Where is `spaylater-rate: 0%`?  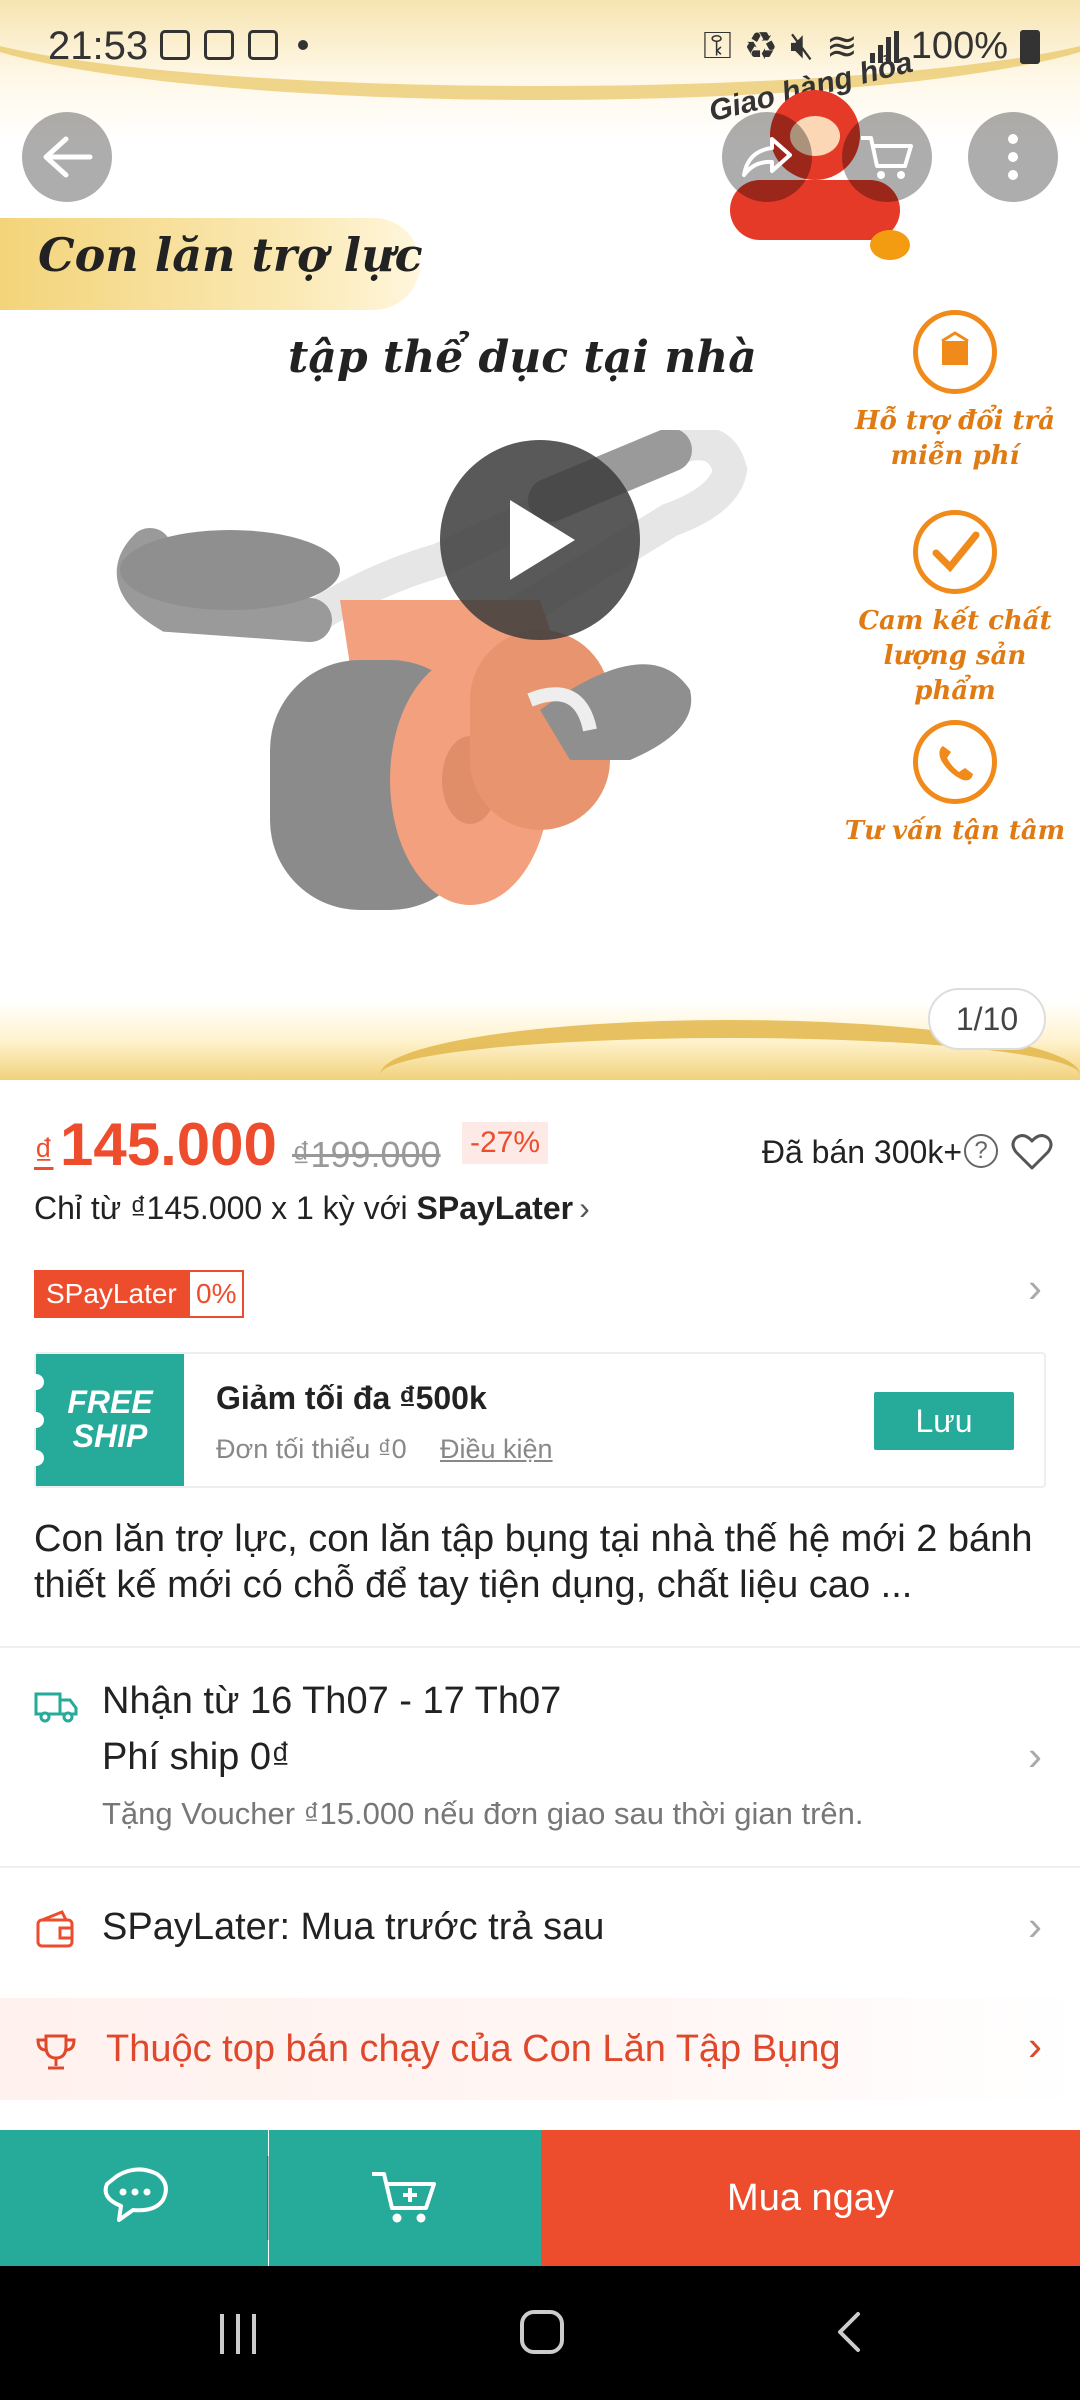 spaylater-rate: 0% is located at coordinates (216, 1294).